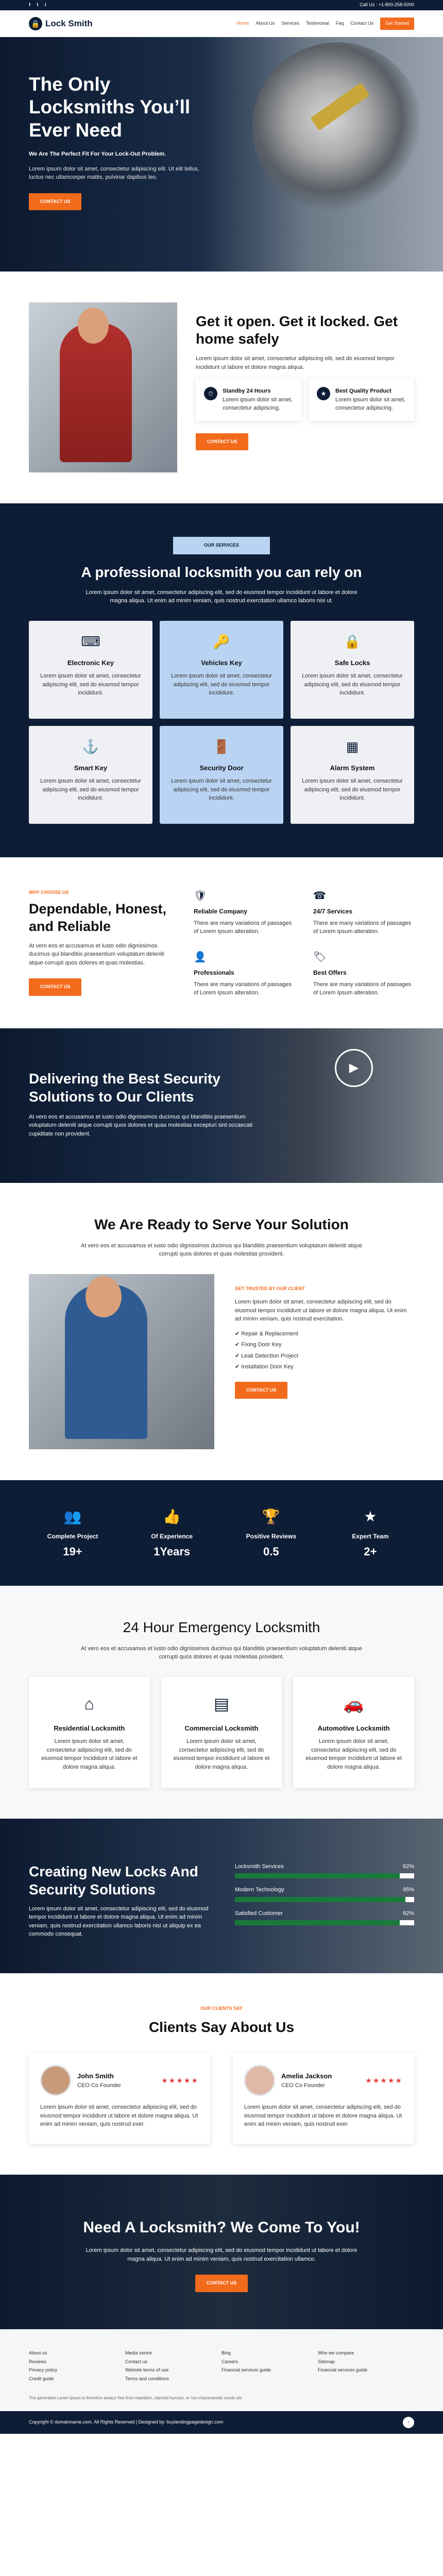  I want to click on hero-contact-button: CONTACT US, so click(55, 202).